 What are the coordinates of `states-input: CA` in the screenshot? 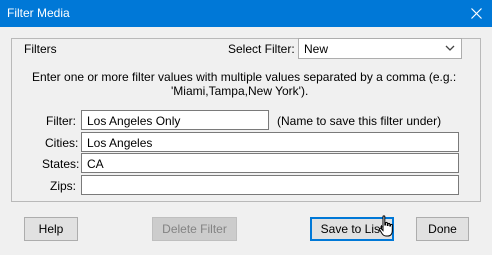 It's located at (270, 163).